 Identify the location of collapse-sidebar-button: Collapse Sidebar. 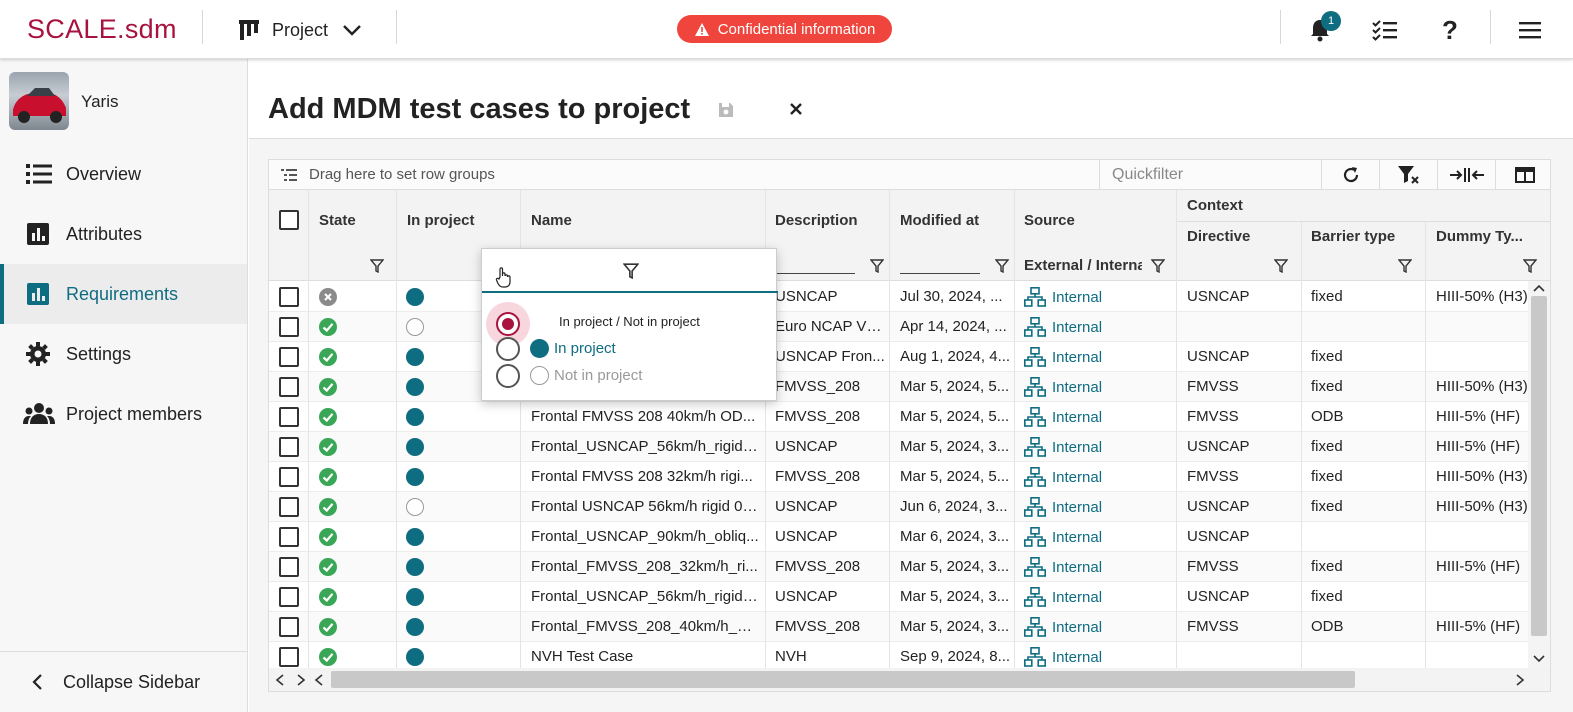
(123, 681).